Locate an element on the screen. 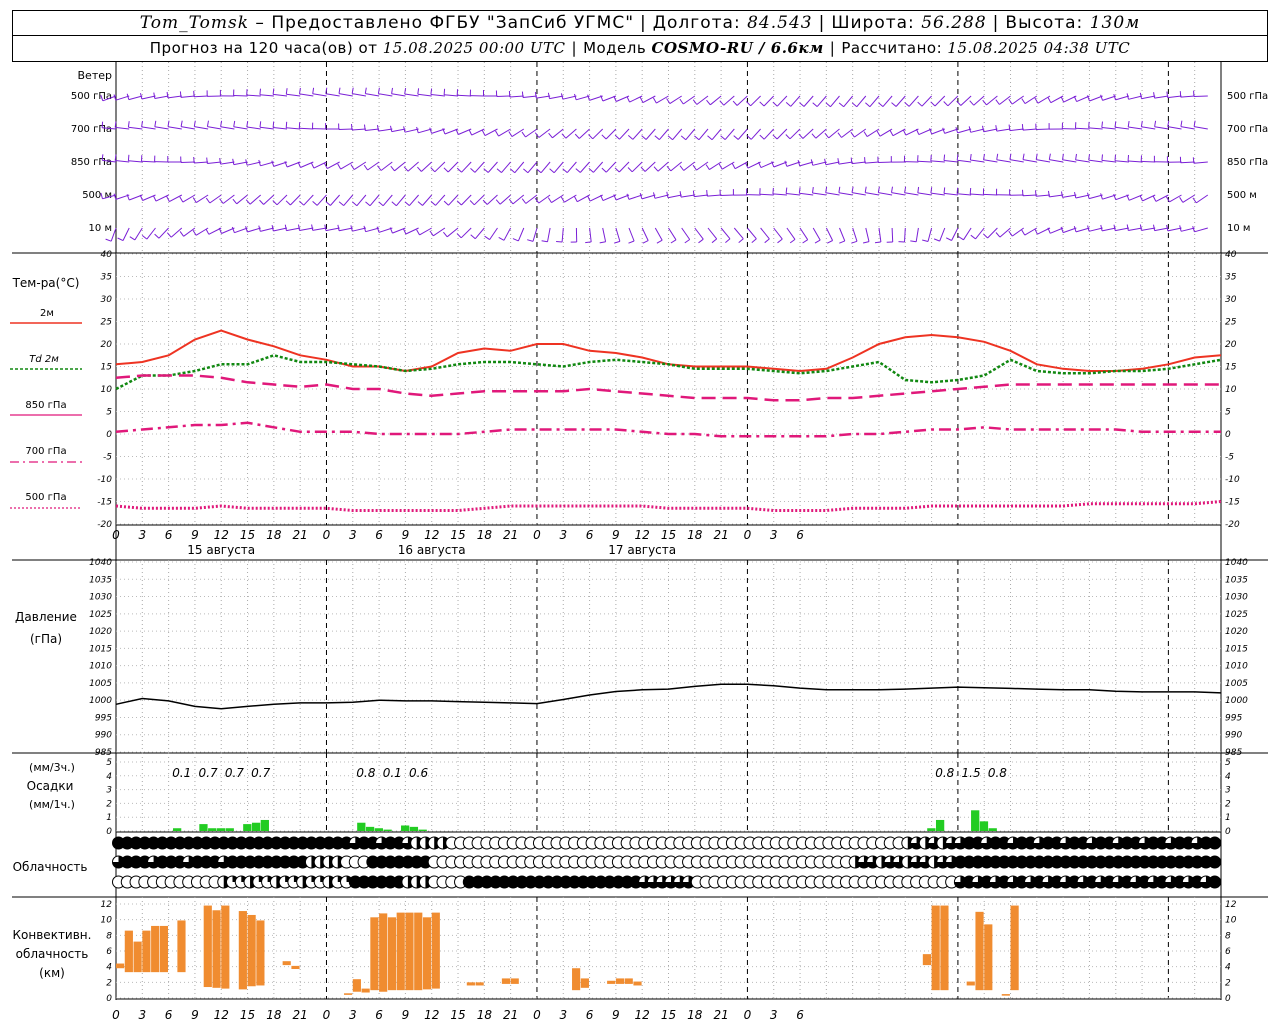  cloud-title: Облачность is located at coordinates (50, 867).